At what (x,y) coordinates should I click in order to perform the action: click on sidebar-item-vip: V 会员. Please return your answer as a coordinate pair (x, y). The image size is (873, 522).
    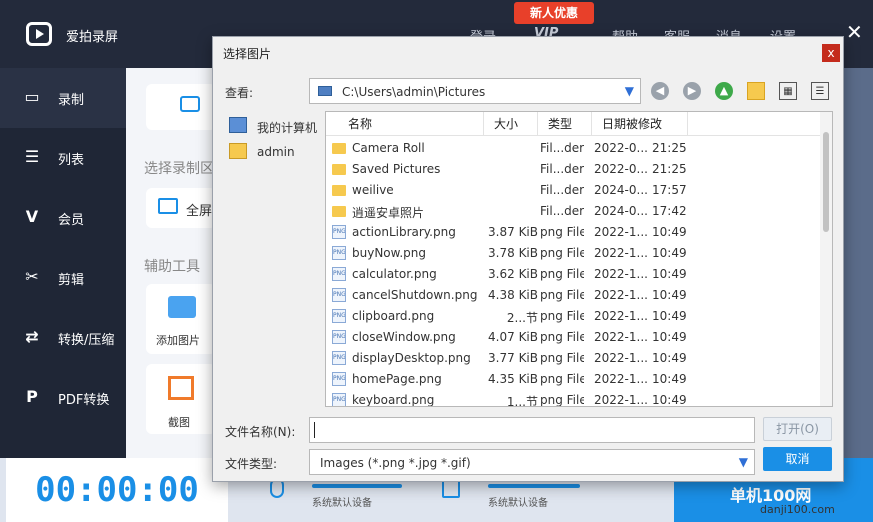
    Looking at the image, I should click on (63, 218).